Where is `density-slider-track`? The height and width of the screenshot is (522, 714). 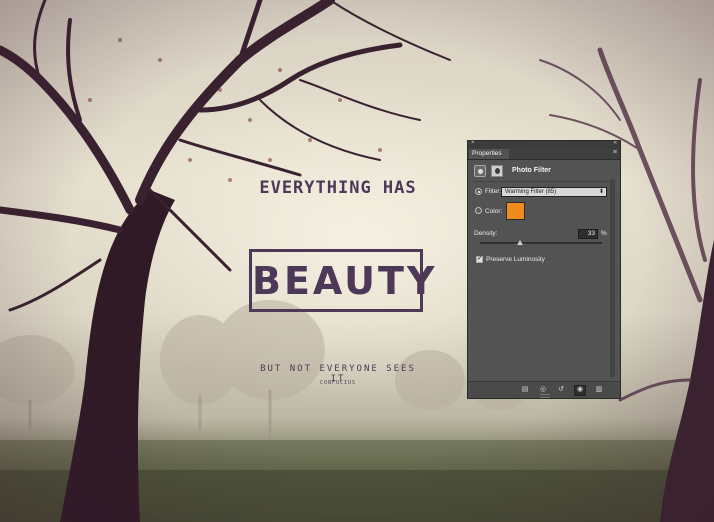 density-slider-track is located at coordinates (541, 243).